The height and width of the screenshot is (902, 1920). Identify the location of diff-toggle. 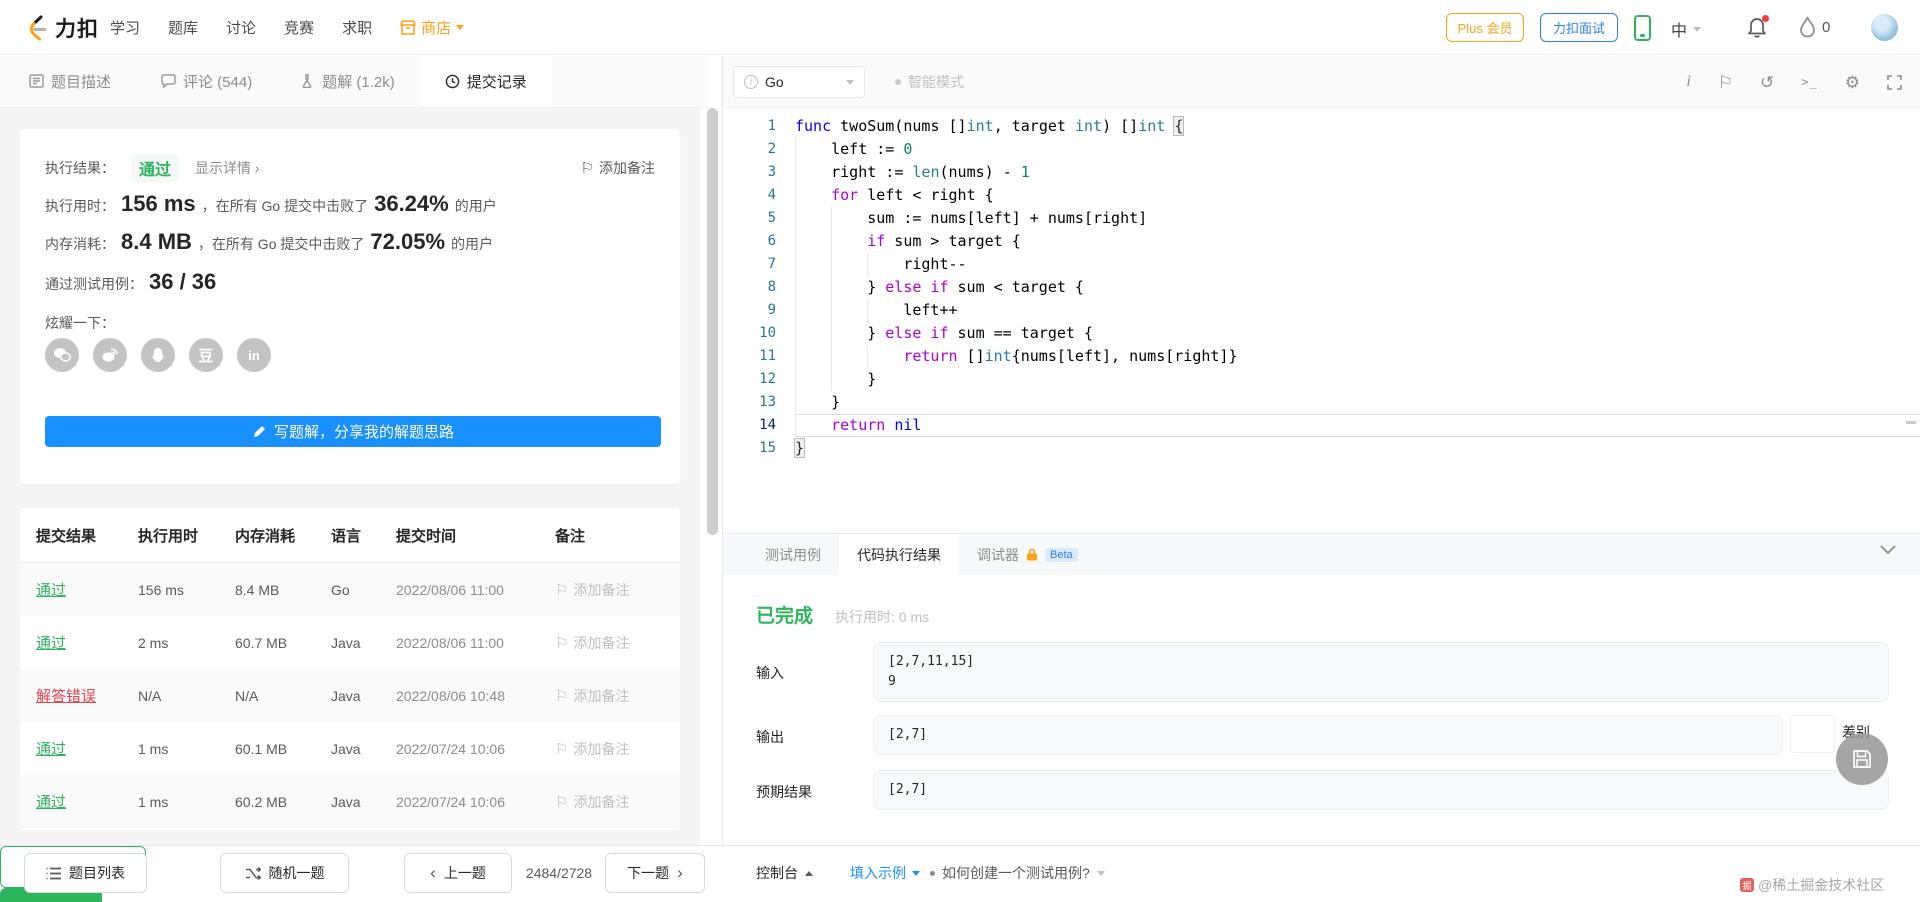
(1812, 734).